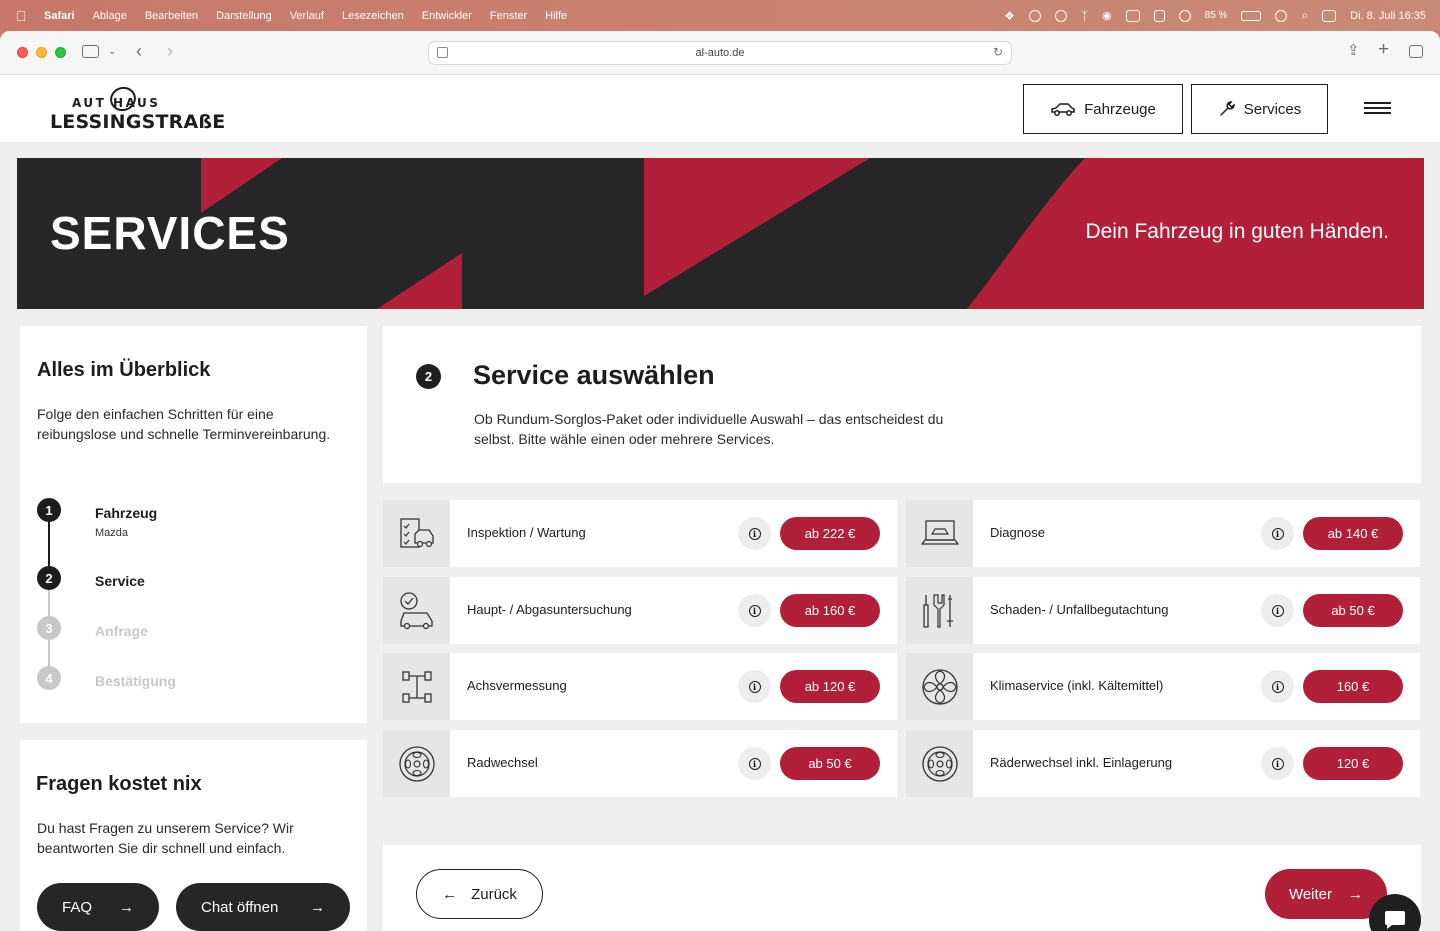  Describe the element at coordinates (447, 16) in the screenshot. I see `menu-entwickler: Entwickler` at that location.